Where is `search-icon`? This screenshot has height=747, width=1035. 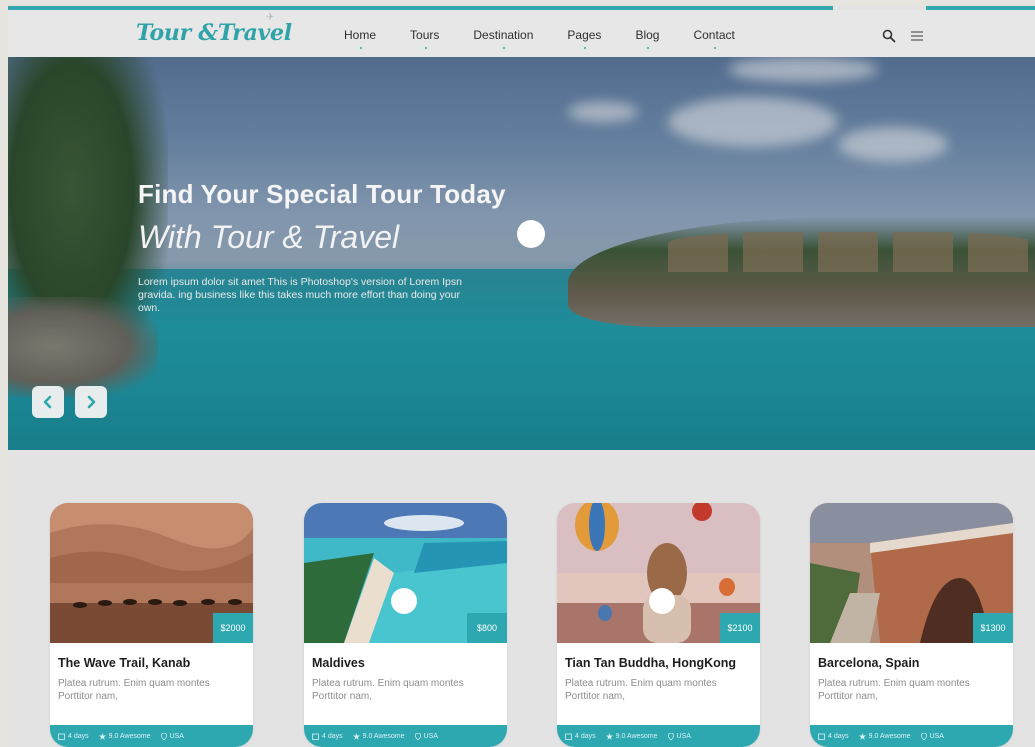 search-icon is located at coordinates (889, 36).